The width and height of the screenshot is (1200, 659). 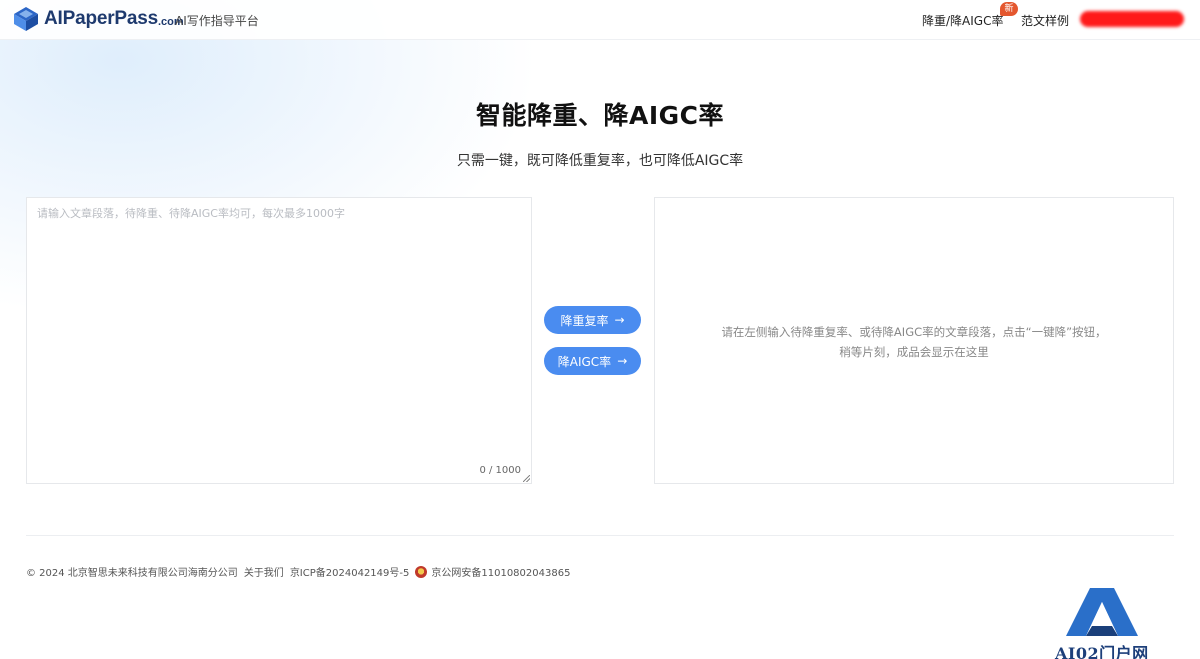 What do you see at coordinates (600, 535) in the screenshot?
I see `footer-divider` at bounding box center [600, 535].